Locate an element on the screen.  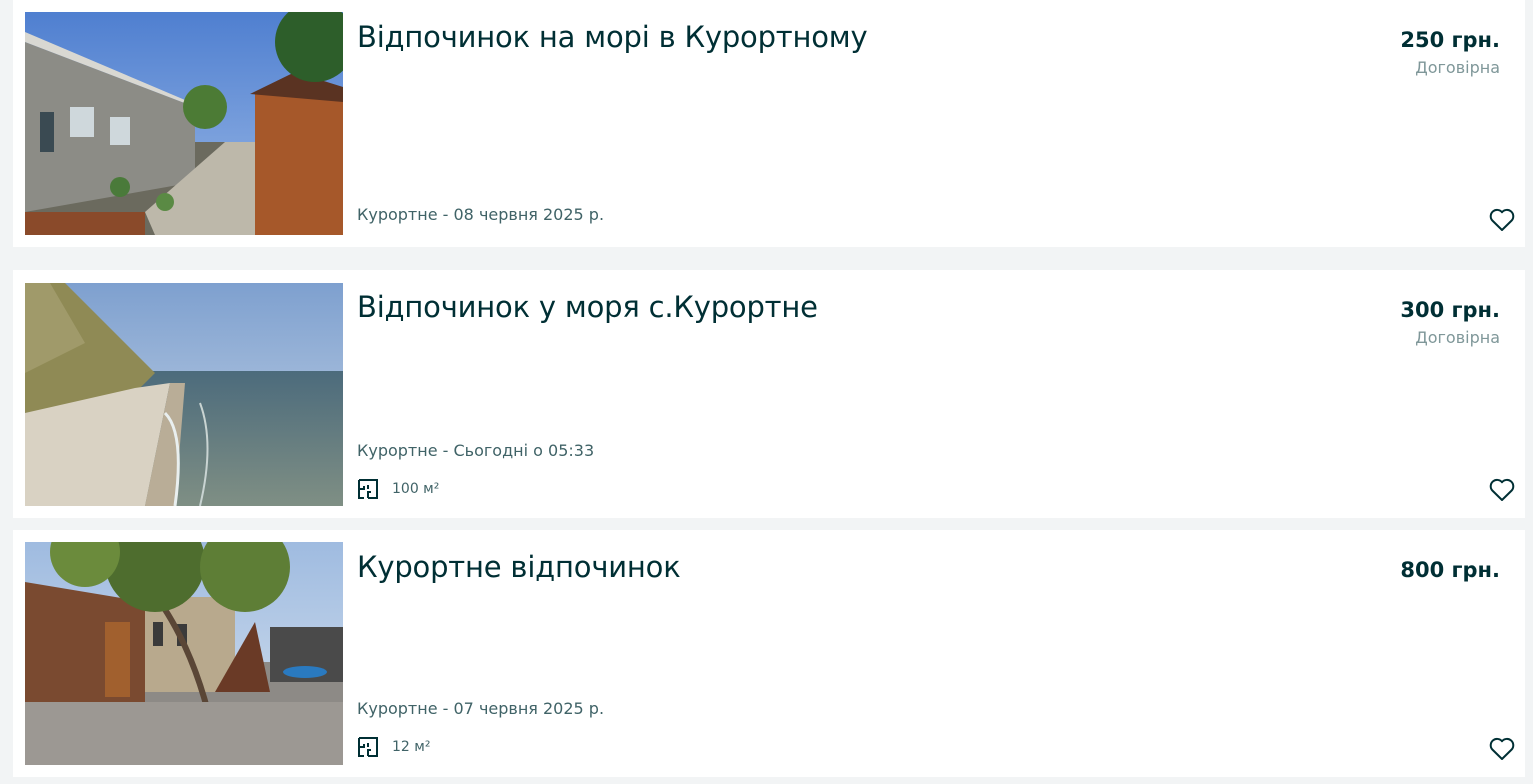
listing-area-value: 100 м² is located at coordinates (416, 489).